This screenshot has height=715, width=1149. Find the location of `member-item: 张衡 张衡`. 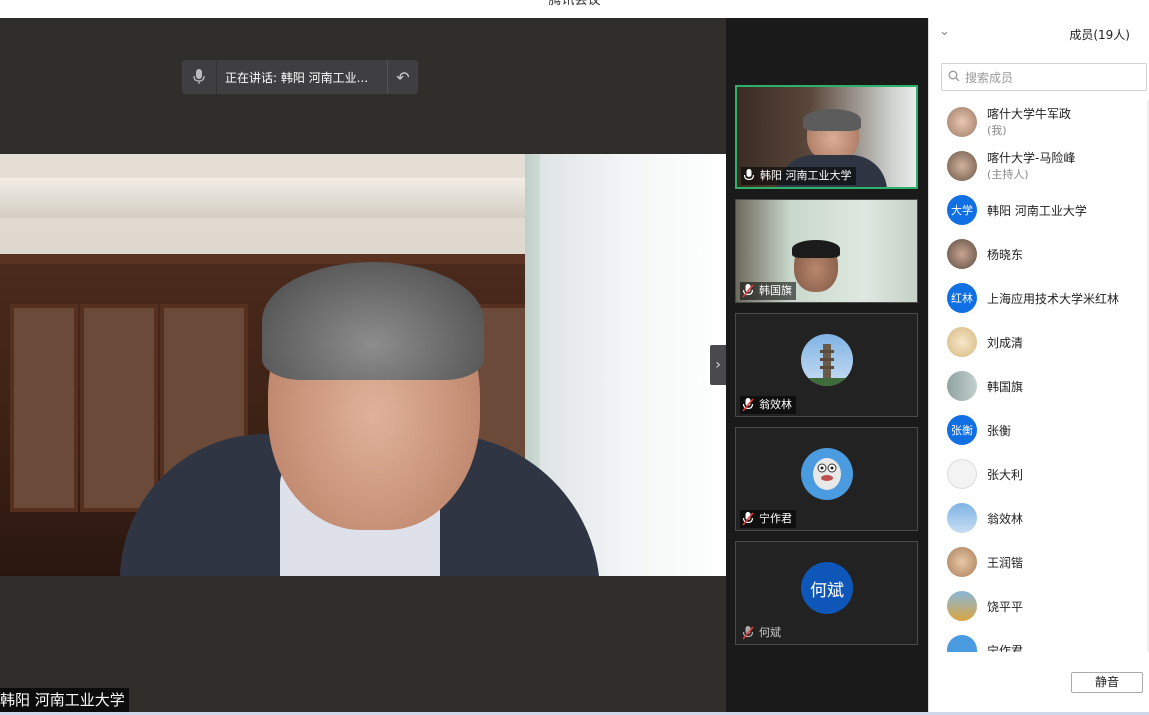

member-item: 张衡 张衡 is located at coordinates (1038, 430).